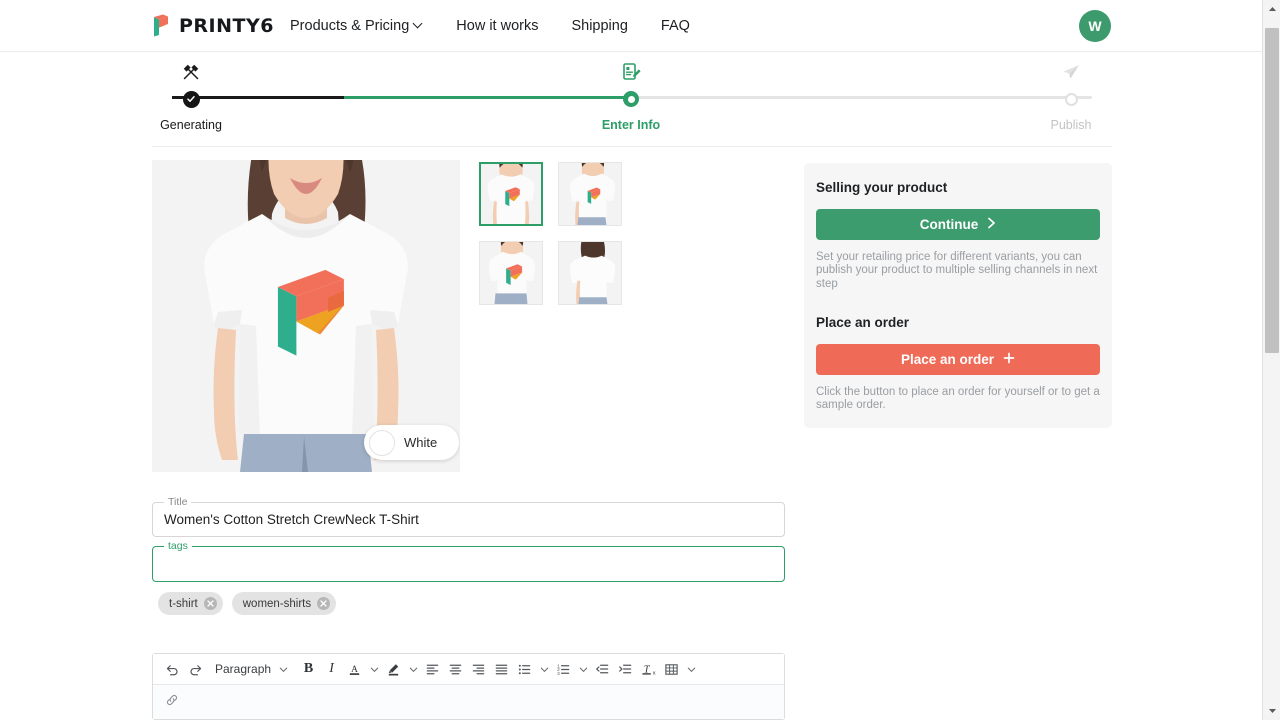 The width and height of the screenshot is (1280, 720). What do you see at coordinates (501, 669) in the screenshot?
I see `align-justify-icon` at bounding box center [501, 669].